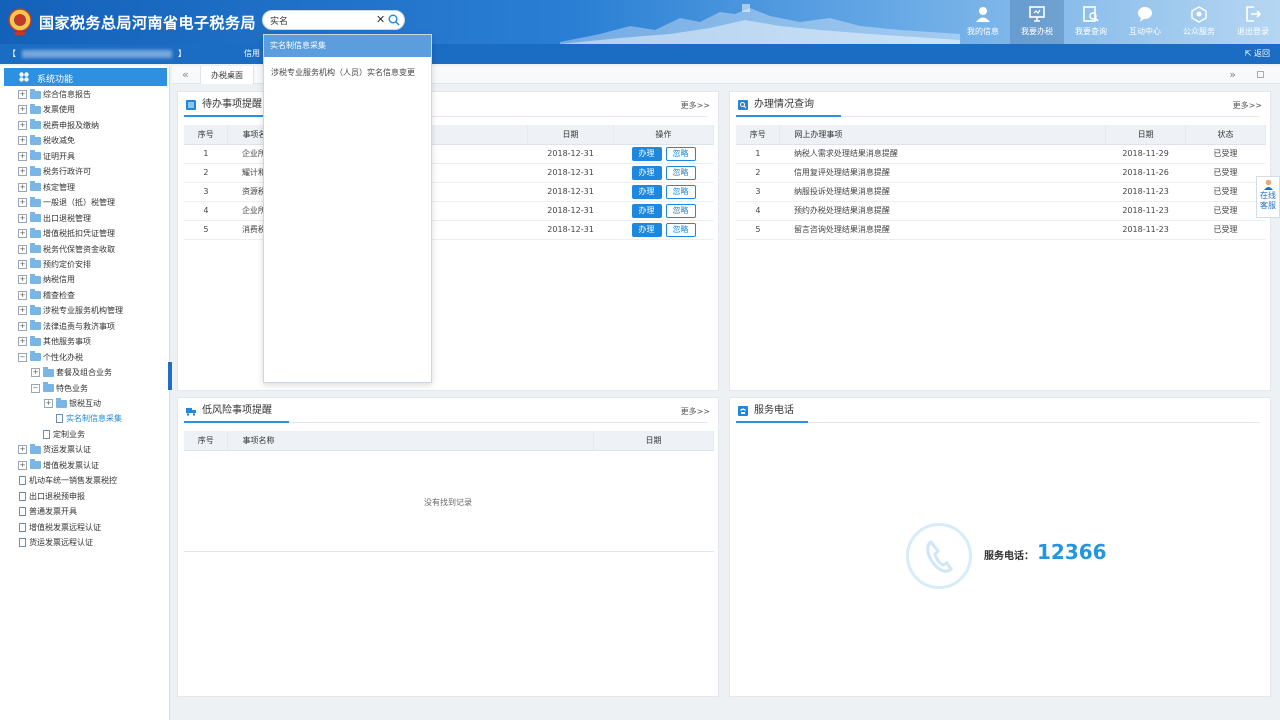  I want to click on panel-title: 低风险事项提醒, so click(228, 413).